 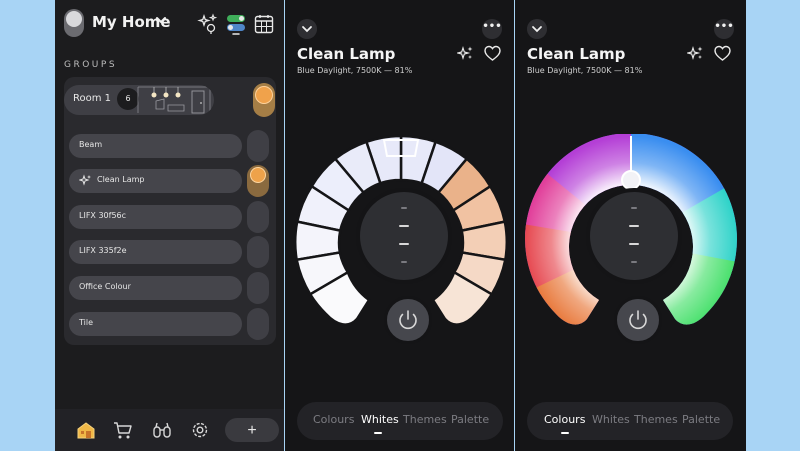 I want to click on settings-icon, so click(x=200, y=430).